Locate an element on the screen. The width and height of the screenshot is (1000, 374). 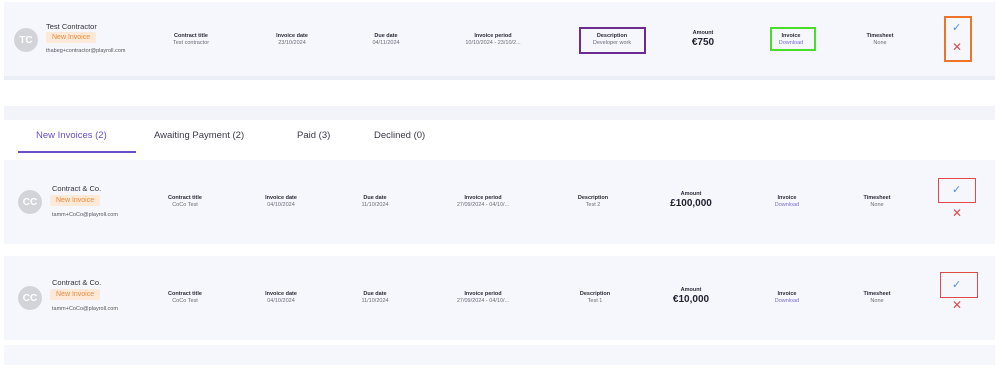
contractor-name: Test Contractor is located at coordinates (71, 26).